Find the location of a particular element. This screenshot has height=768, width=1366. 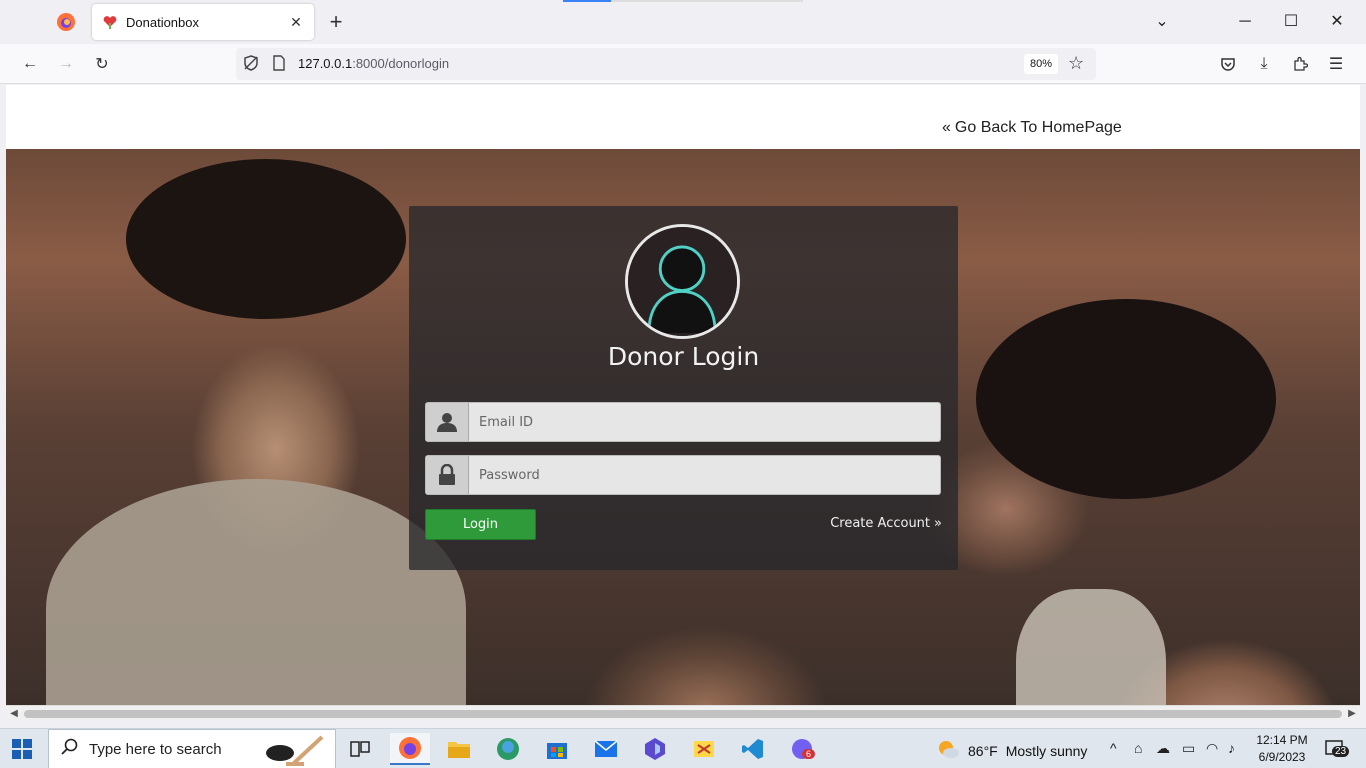

heart-favicon-icon is located at coordinates (110, 22).